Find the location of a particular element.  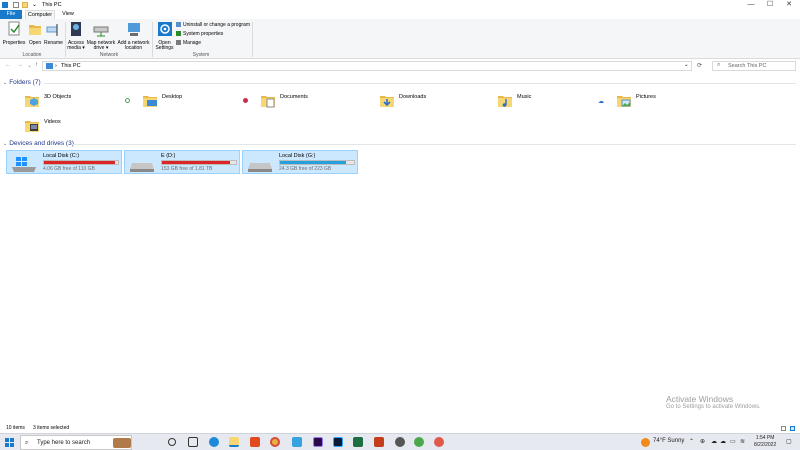

folder-3d-objects: 3D Objects is located at coordinates (79, 102).